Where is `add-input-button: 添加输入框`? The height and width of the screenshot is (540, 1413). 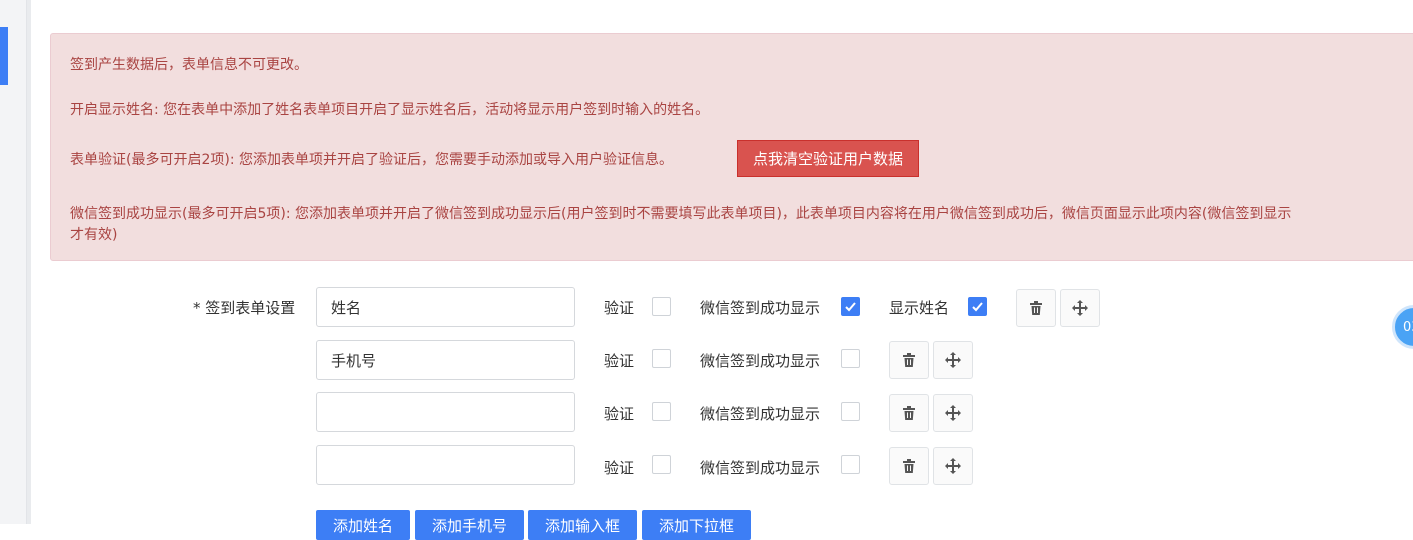 add-input-button: 添加输入框 is located at coordinates (582, 525).